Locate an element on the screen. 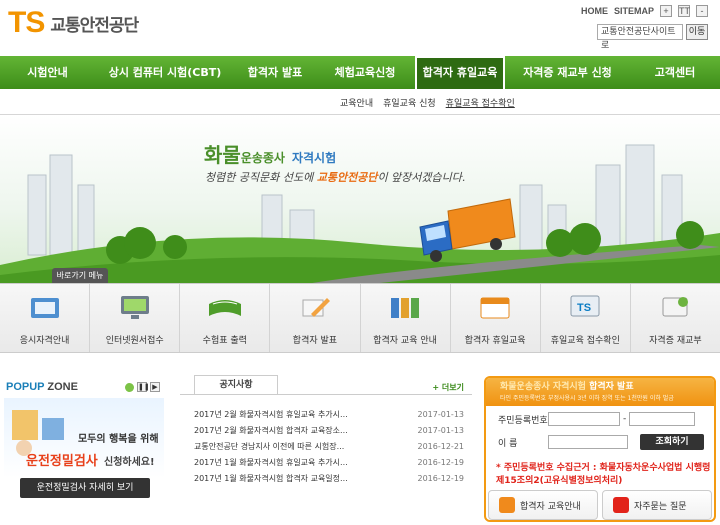 Image resolution: width=720 pixels, height=525 pixels. quick-item-reissue: 자격증 재교부 is located at coordinates (675, 318).